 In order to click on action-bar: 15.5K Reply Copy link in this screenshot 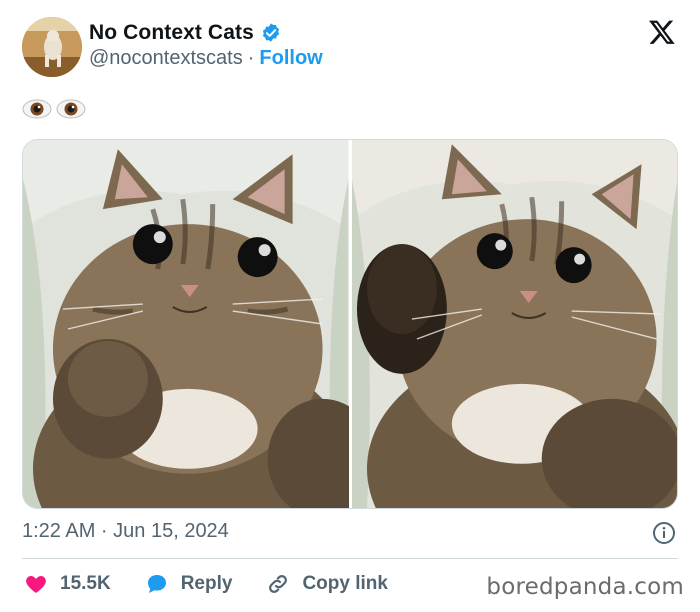, I will do `click(223, 584)`.